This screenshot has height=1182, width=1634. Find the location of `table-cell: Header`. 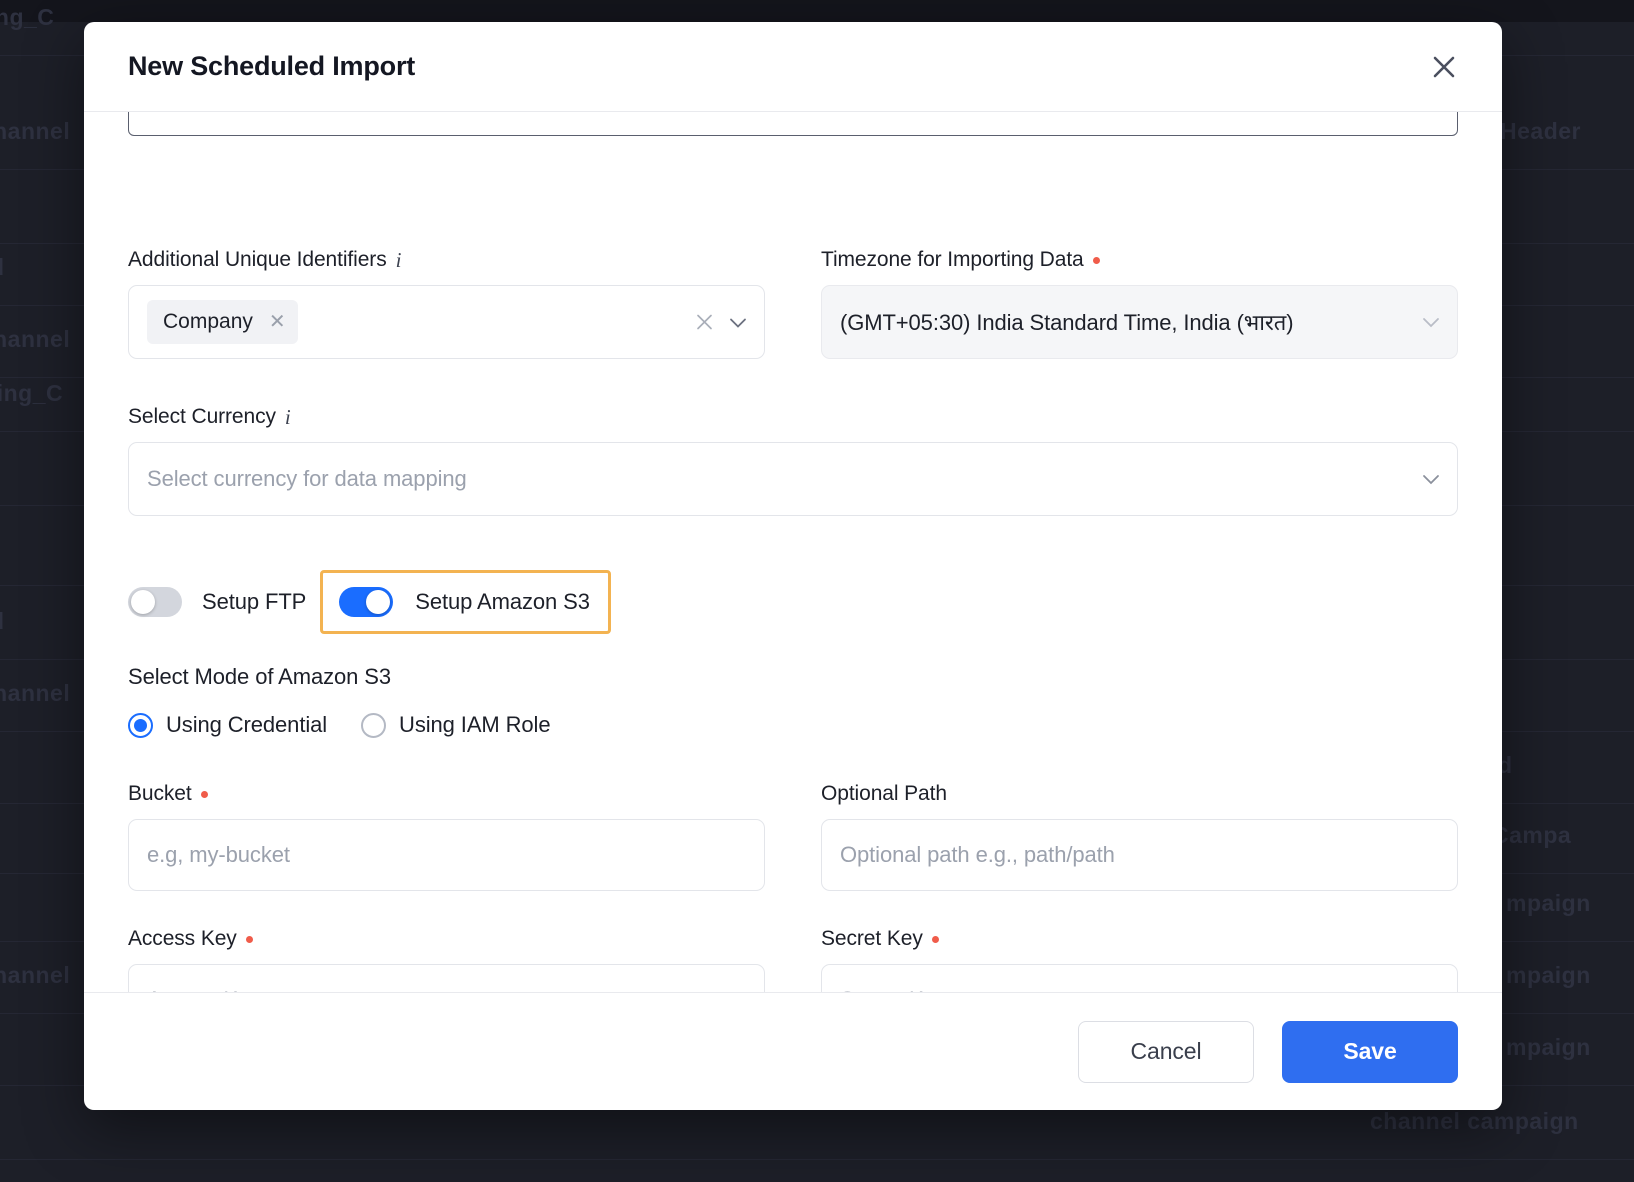

table-cell: Header is located at coordinates (1540, 131).